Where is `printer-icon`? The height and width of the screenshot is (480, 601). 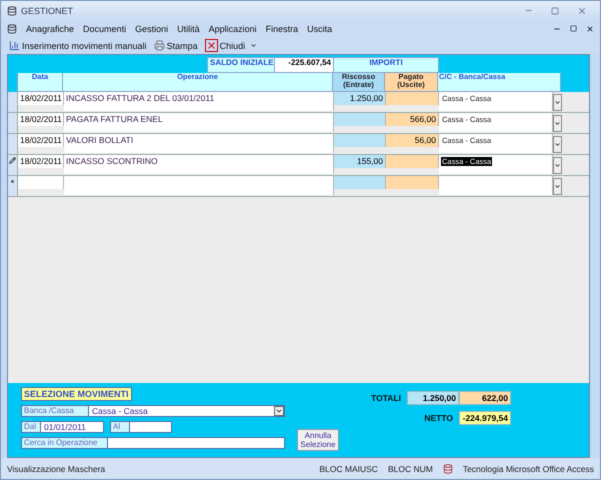
printer-icon is located at coordinates (159, 45).